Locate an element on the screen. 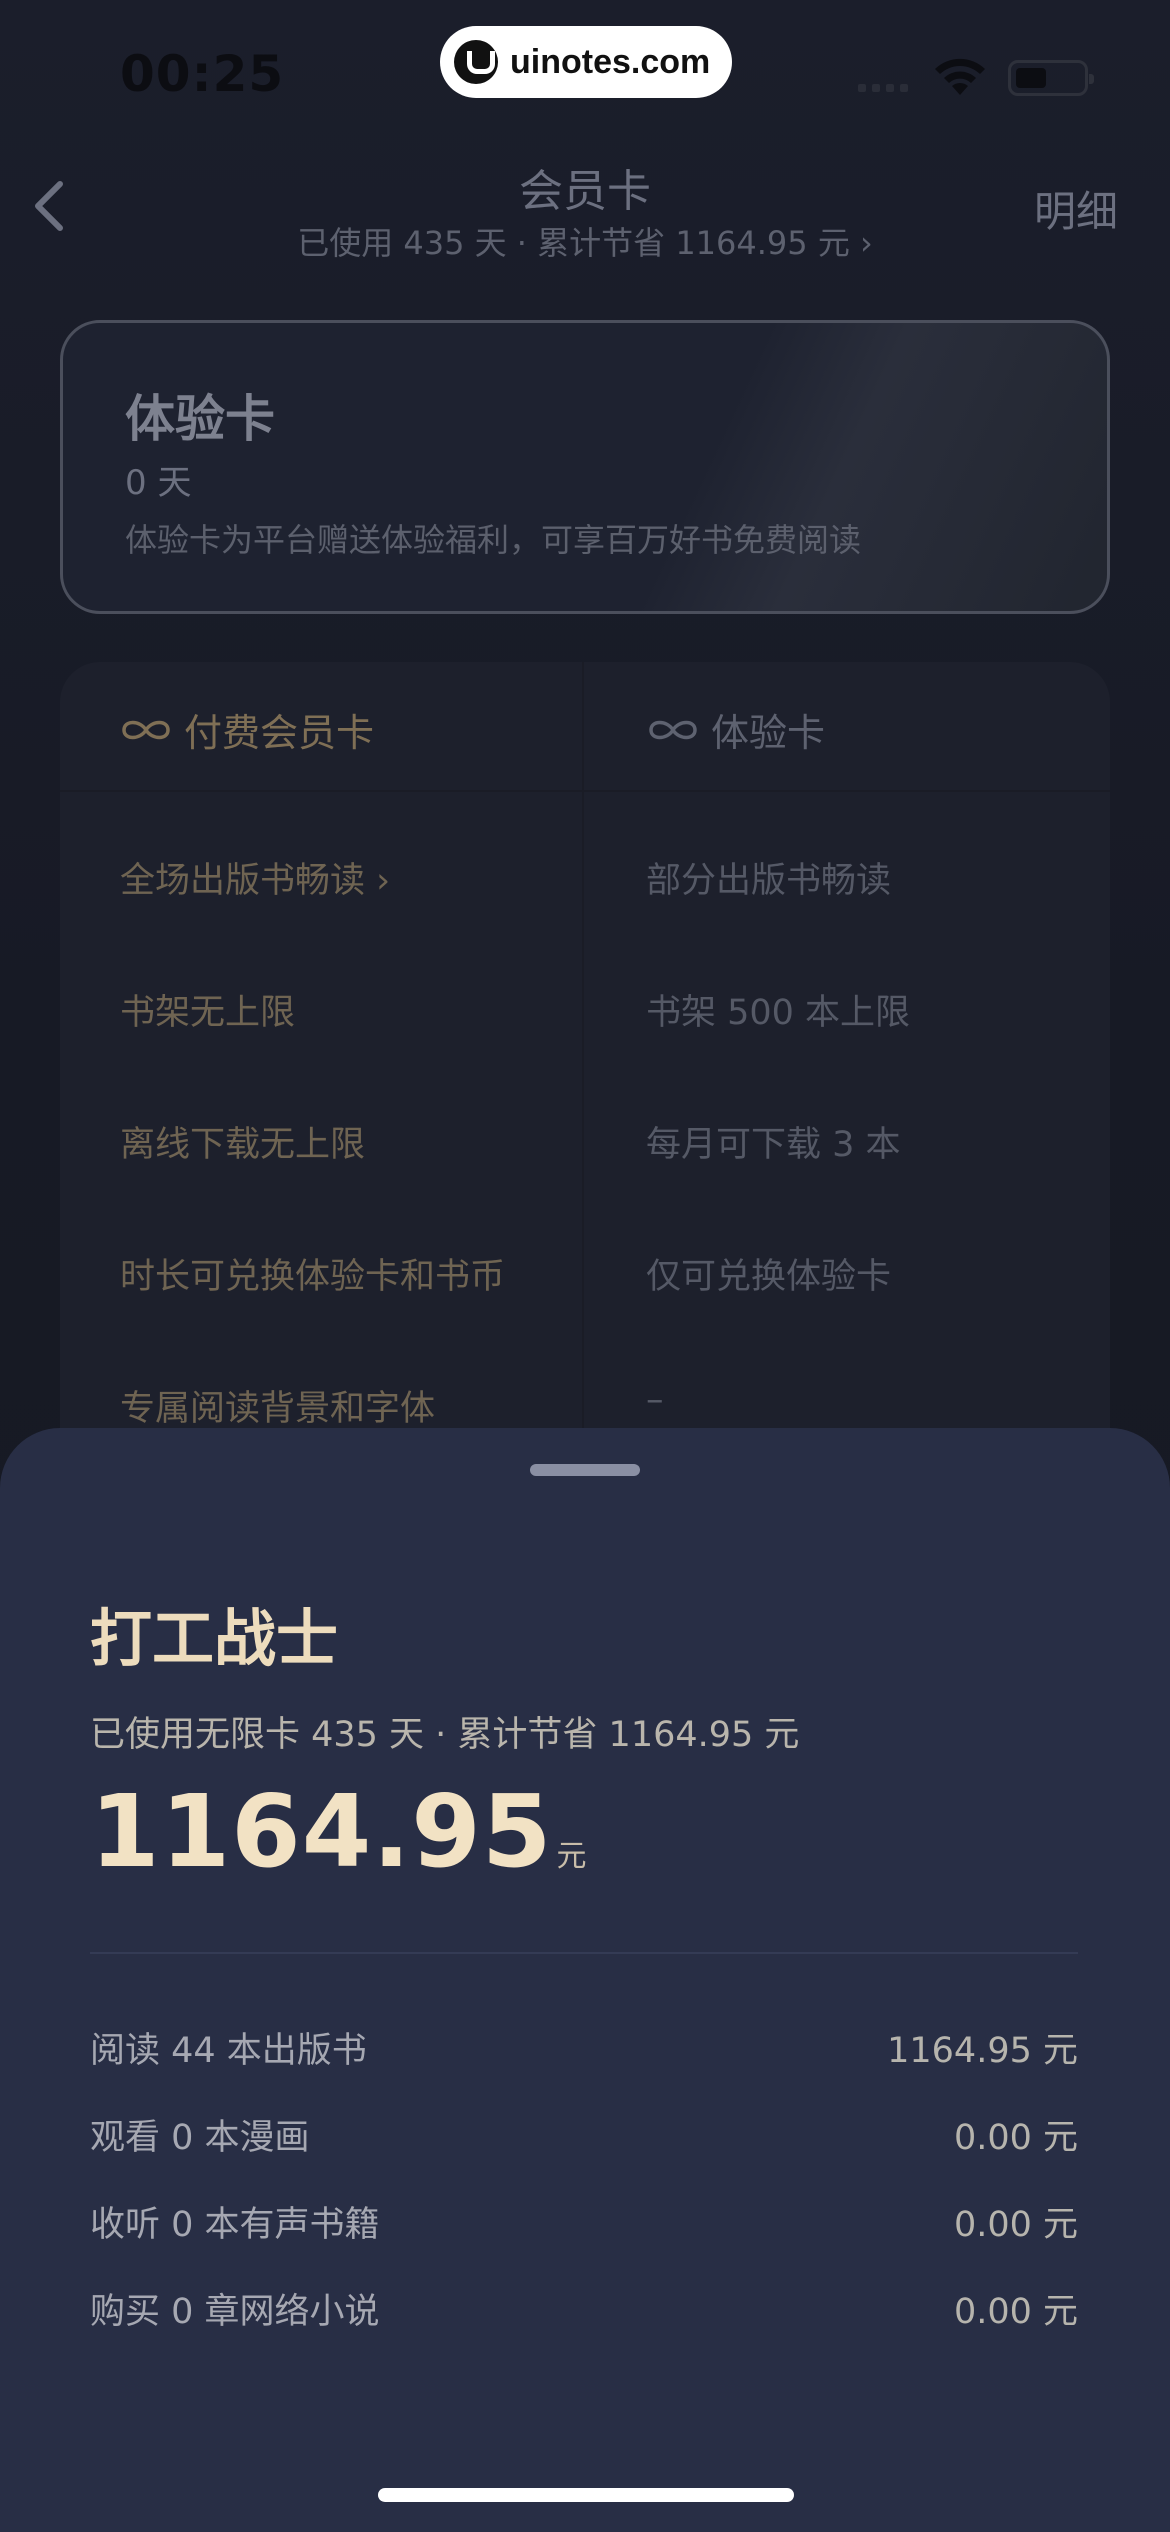 This screenshot has width=1170, height=2532. watermark-badge: uinotes.com is located at coordinates (586, 62).